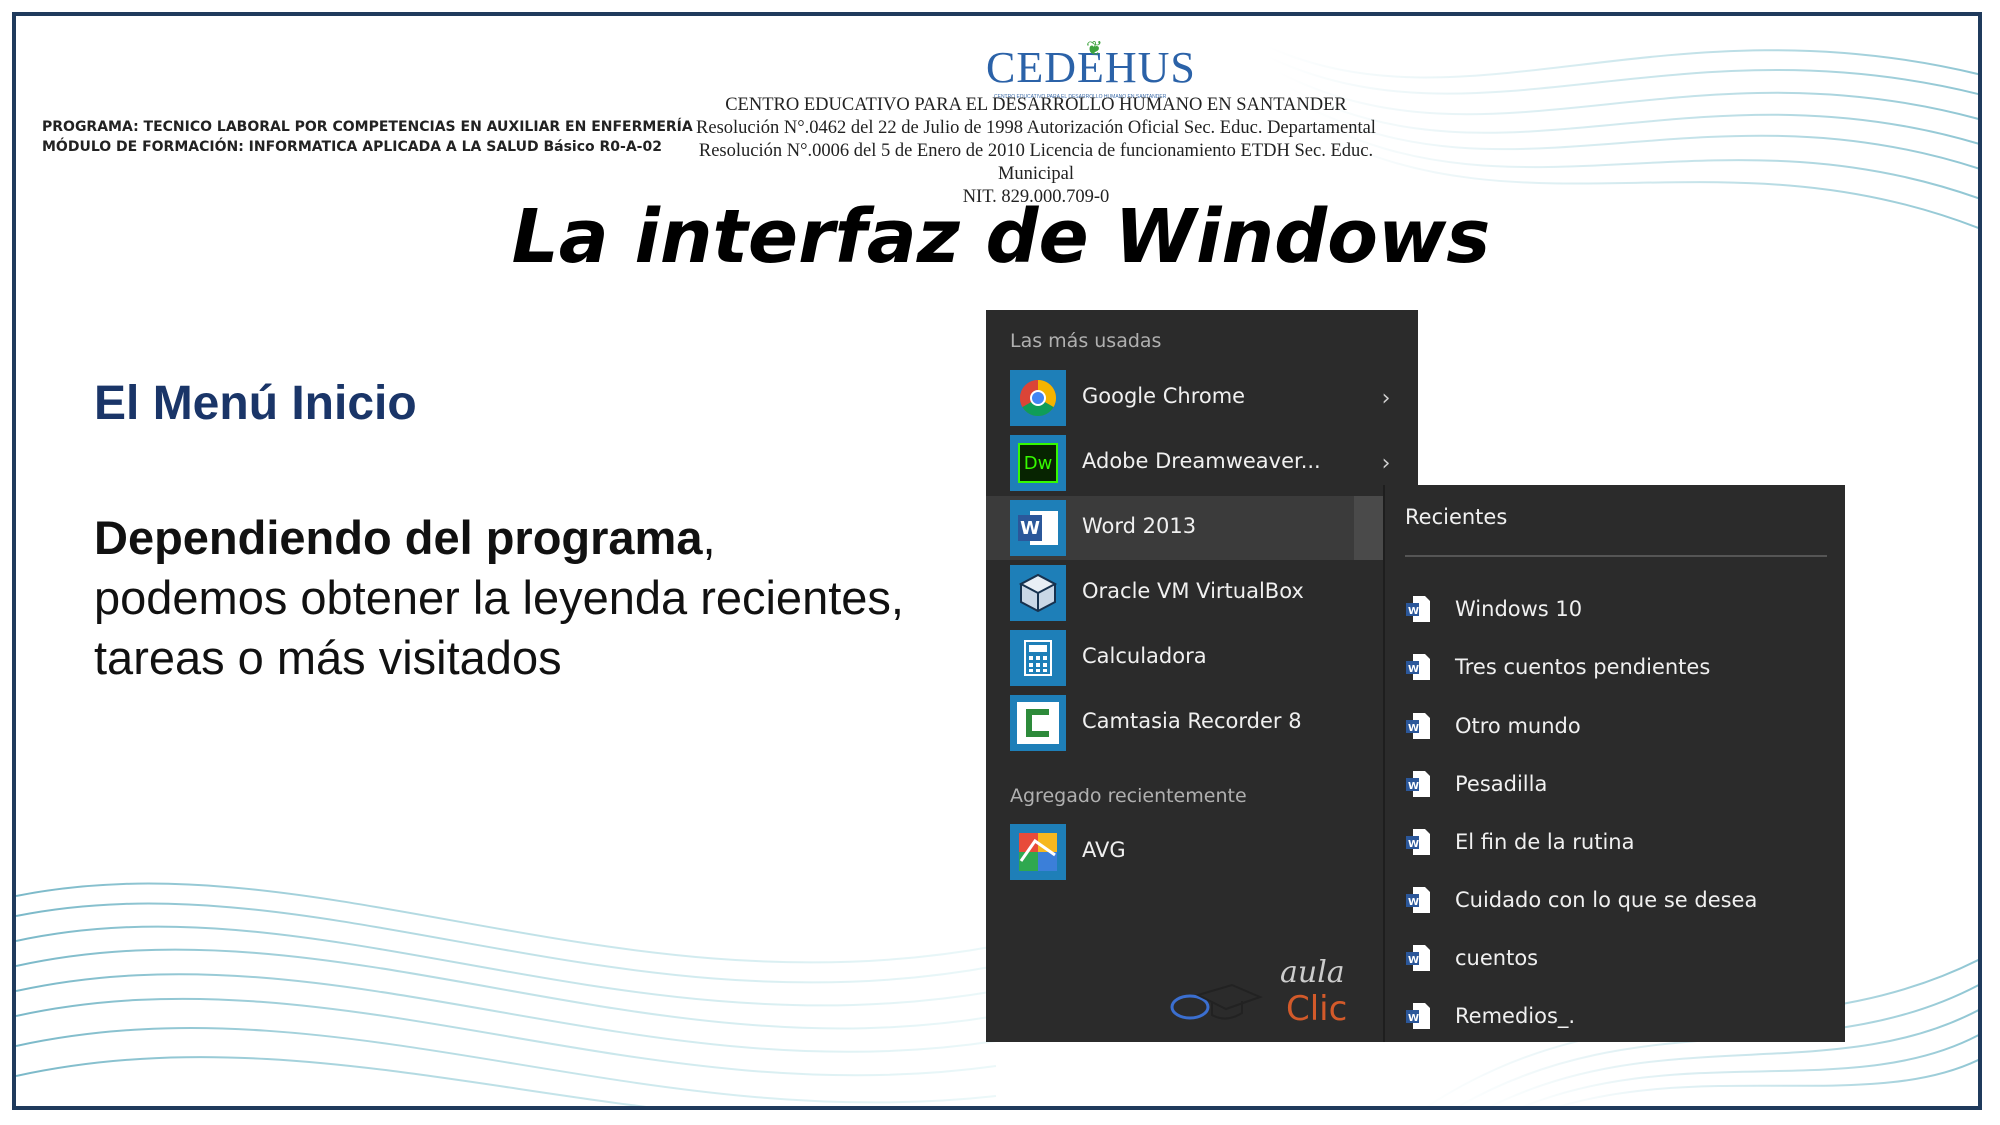  I want to click on app-item-chrome: Google Chrome ›, so click(1202, 398).